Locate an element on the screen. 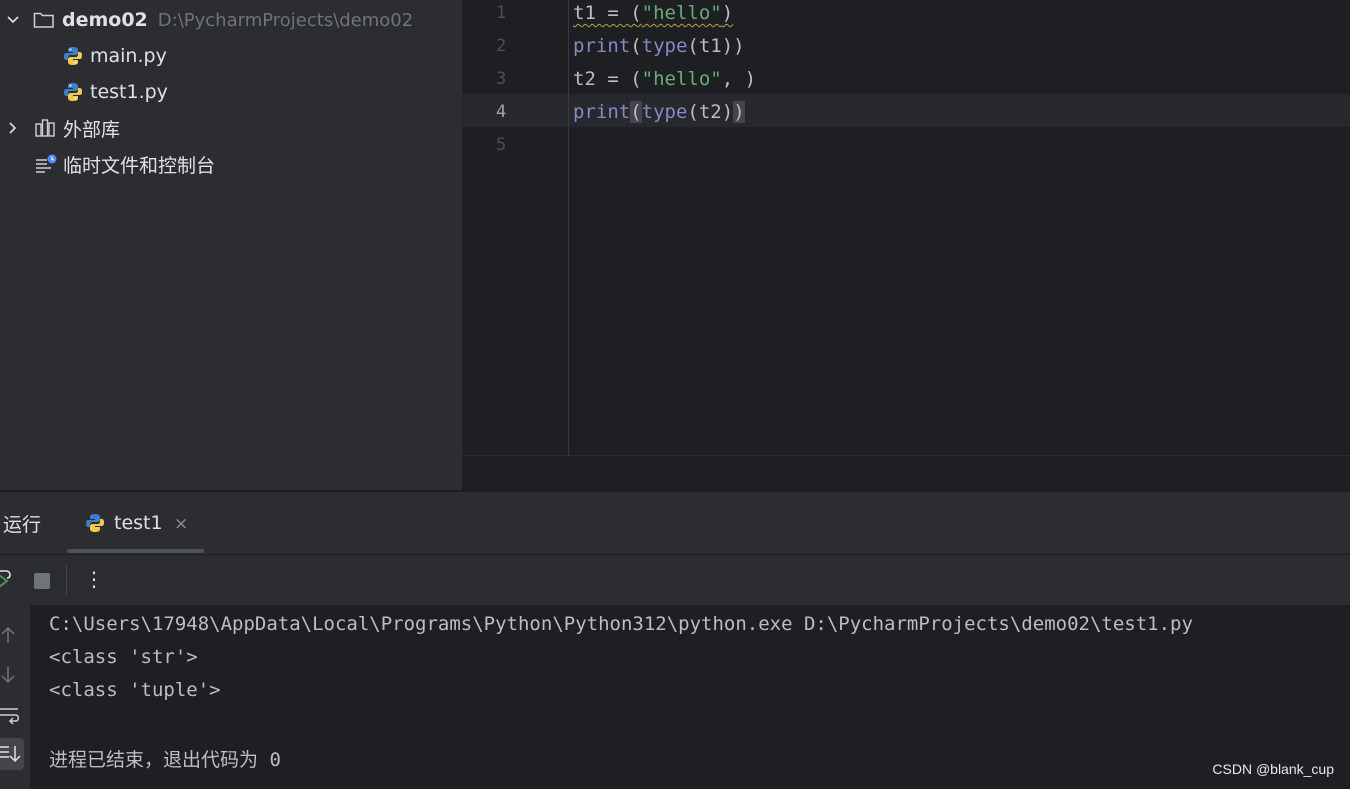 This screenshot has width=1350, height=789. stop-icon is located at coordinates (42, 581).